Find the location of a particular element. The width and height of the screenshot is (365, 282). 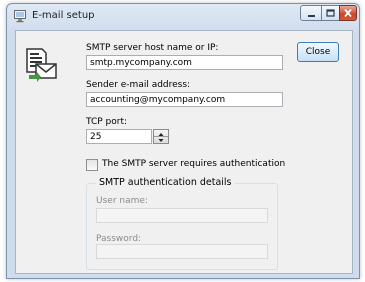

smtp-host-label: SMTP server host name or IP: is located at coordinates (152, 48).